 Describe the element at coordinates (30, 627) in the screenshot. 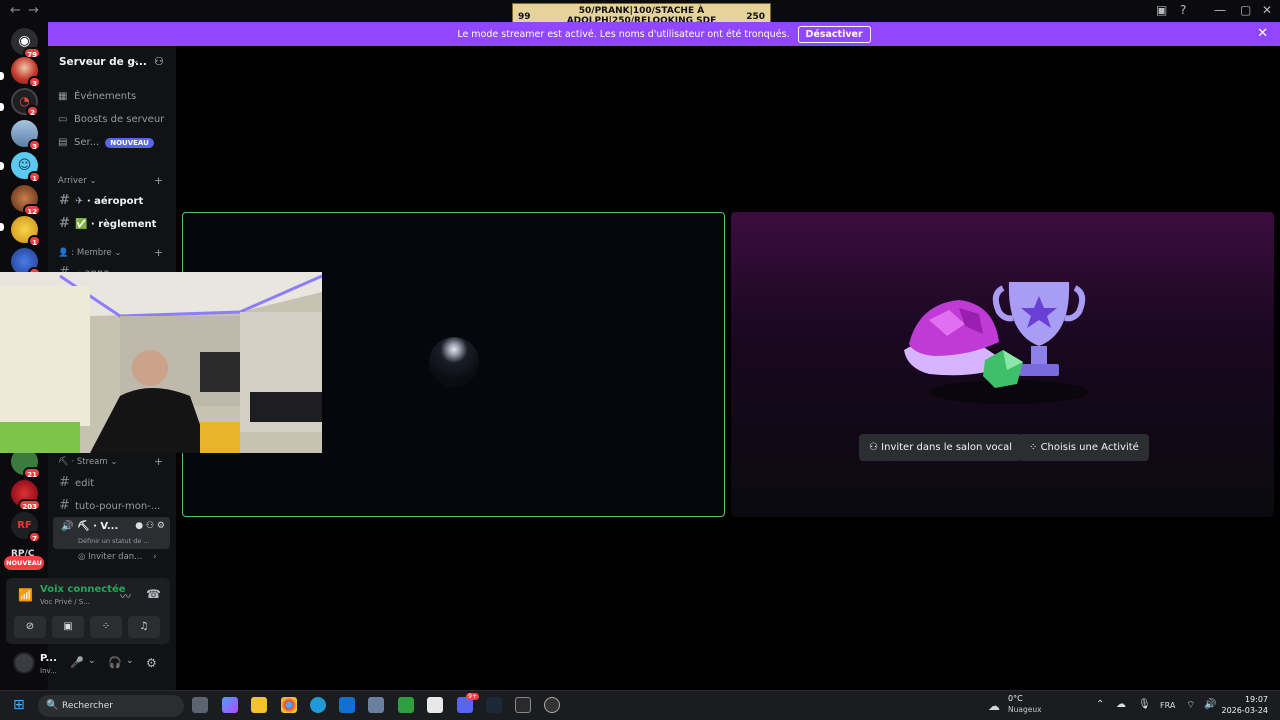

I see `camera-toggle-button: ⊘` at that location.